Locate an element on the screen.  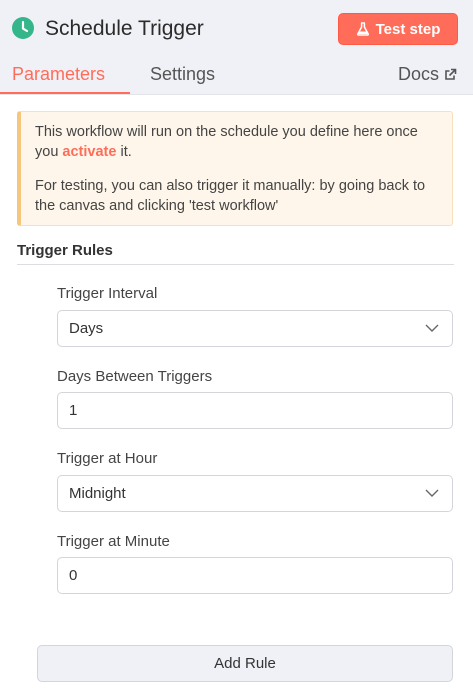
tab-parameters: Parameters is located at coordinates (58, 74).